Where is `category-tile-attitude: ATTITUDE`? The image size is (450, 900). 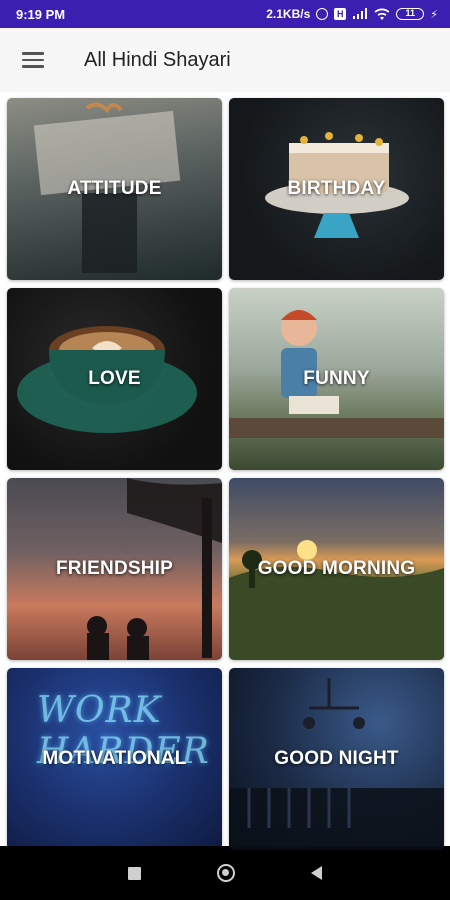 category-tile-attitude: ATTITUDE is located at coordinates (114, 189).